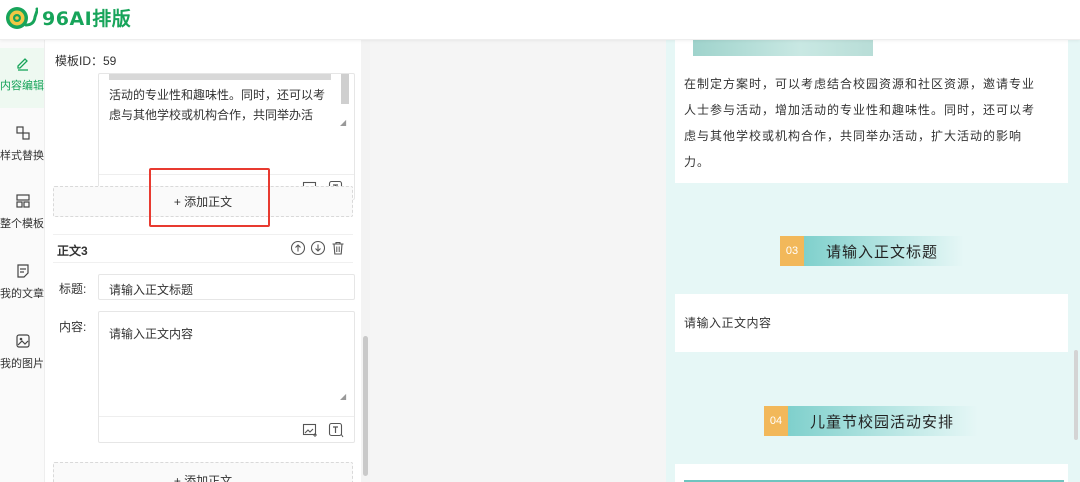 The image size is (1080, 482). Describe the element at coordinates (776, 421) in the screenshot. I see `heading-number: 04` at that location.